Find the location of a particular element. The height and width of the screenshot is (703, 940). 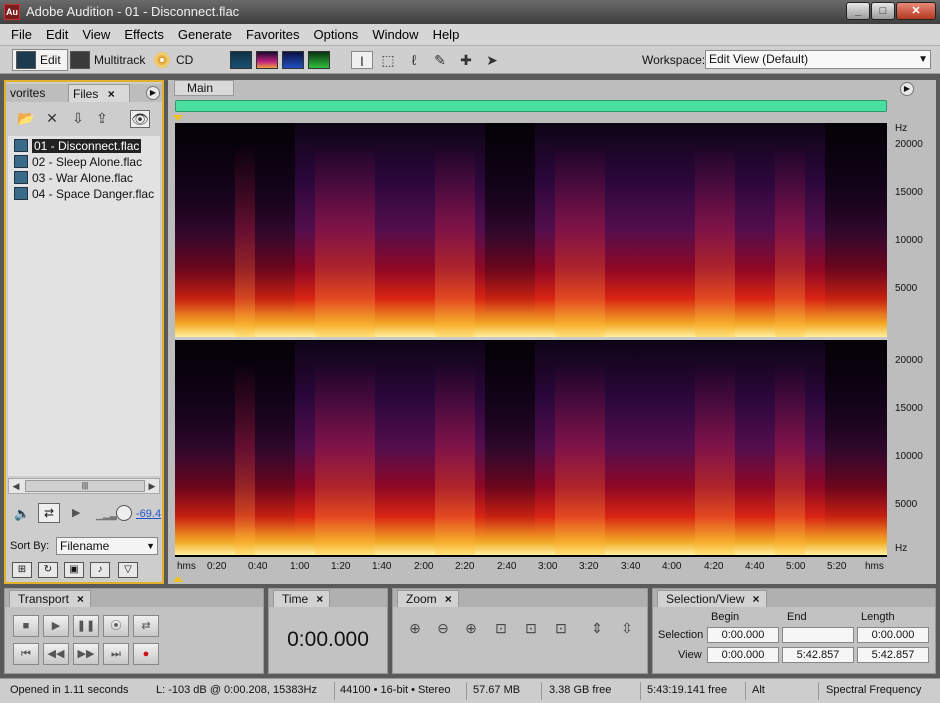

loop-icon: ⇄ is located at coordinates (49, 513).